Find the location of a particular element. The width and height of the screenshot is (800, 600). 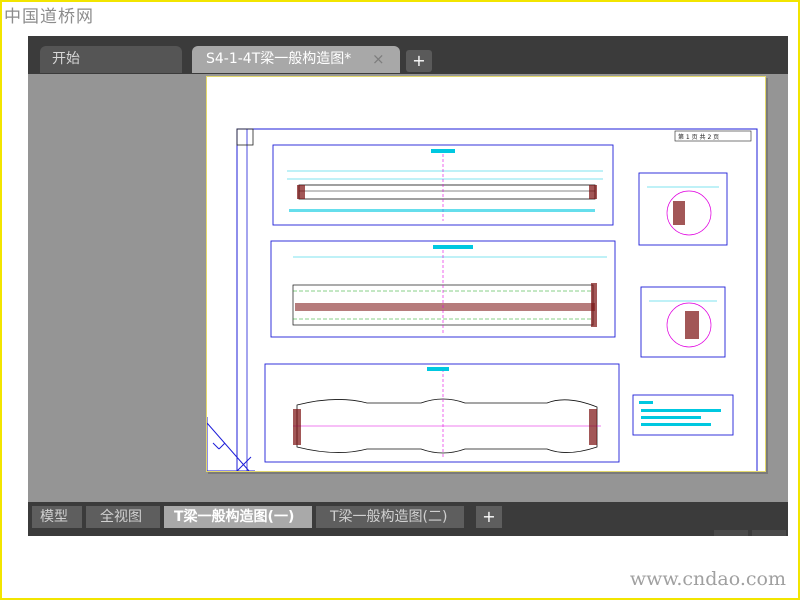

tab-layout-1: T梁一般构造图(一) is located at coordinates (238, 517).